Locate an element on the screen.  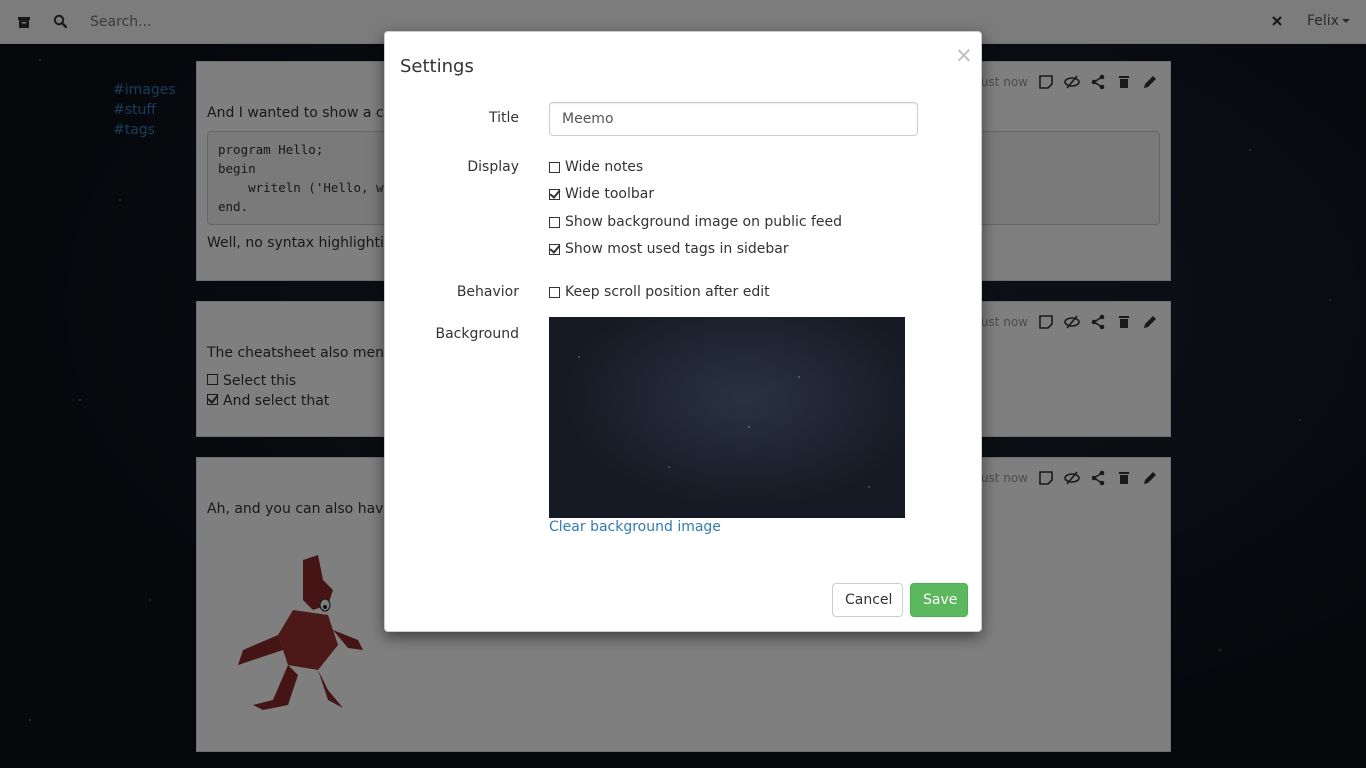
sidebar-tags-option: Show most used tags in sidebar is located at coordinates (669, 249).